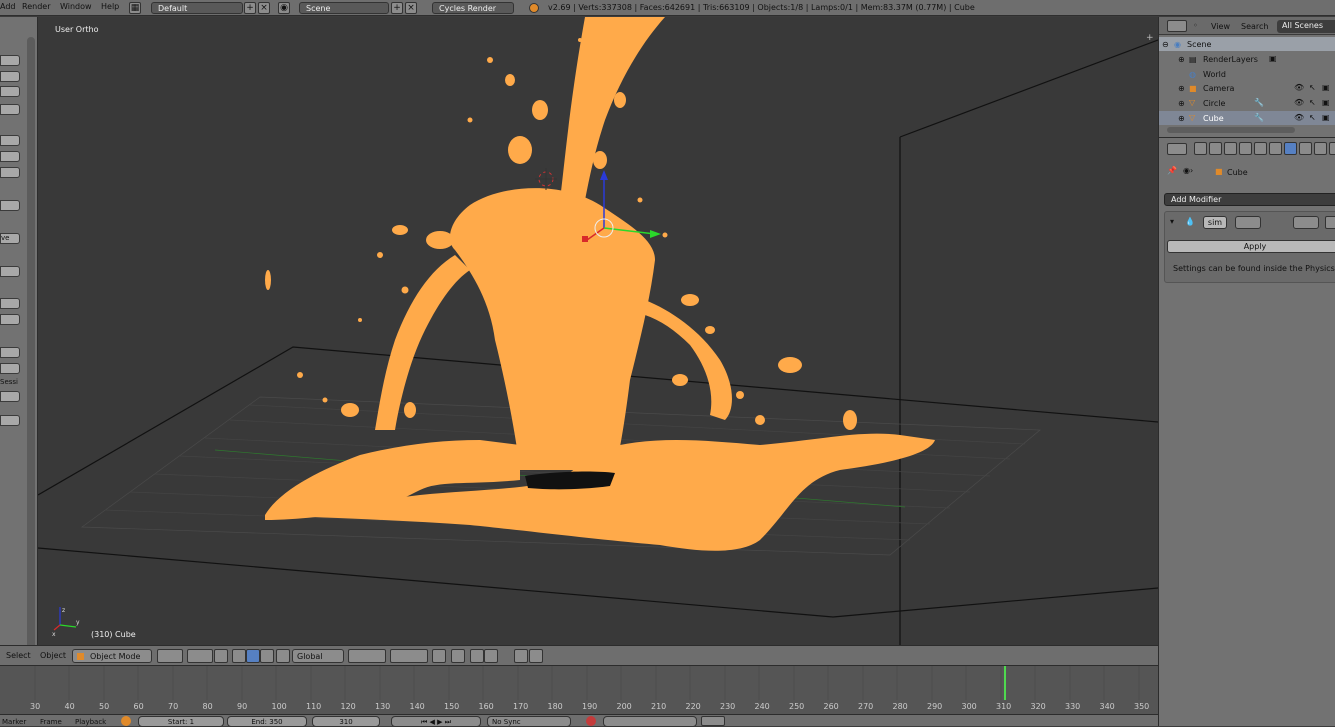  I want to click on modifiers-tab-icon, so click(1290, 148).